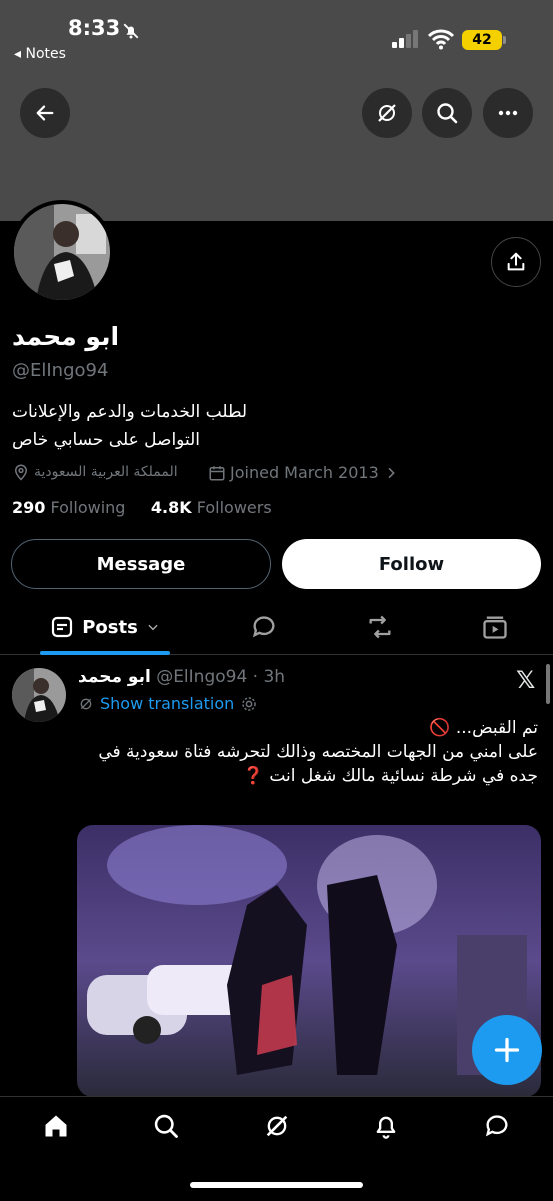  What do you see at coordinates (380, 627) in the screenshot?
I see `tab-reposts` at bounding box center [380, 627].